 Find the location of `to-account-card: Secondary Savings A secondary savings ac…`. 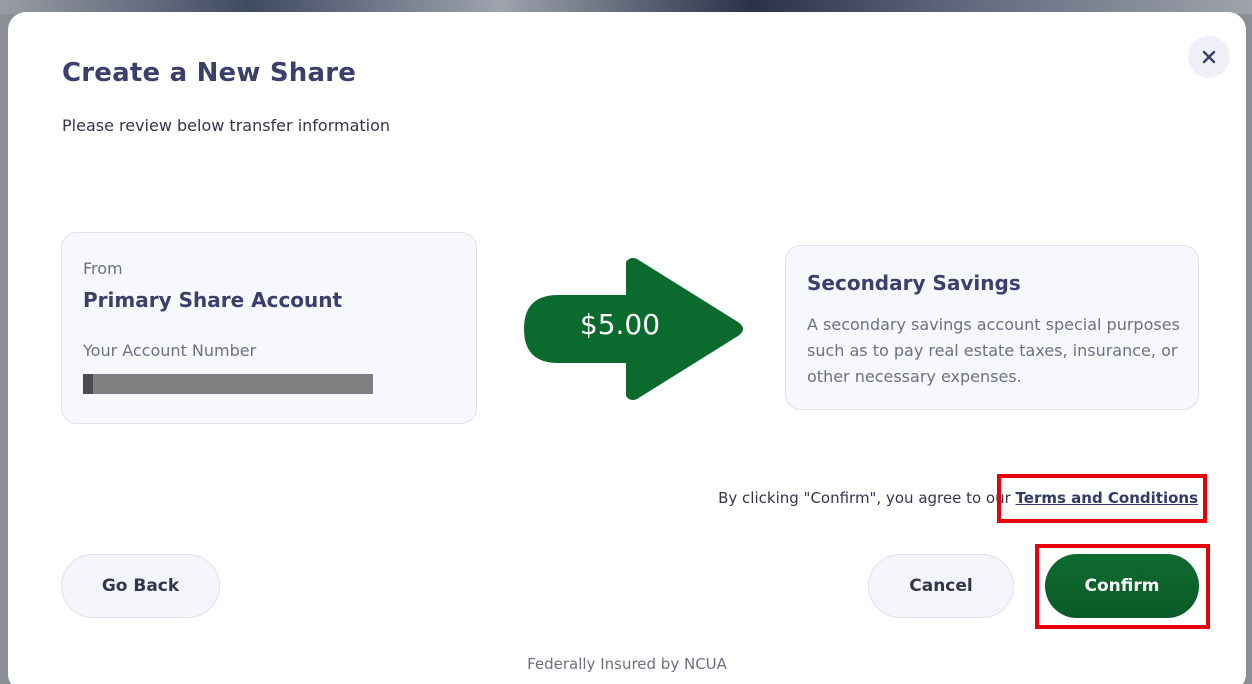

to-account-card: Secondary Savings A secondary savings ac… is located at coordinates (992, 327).